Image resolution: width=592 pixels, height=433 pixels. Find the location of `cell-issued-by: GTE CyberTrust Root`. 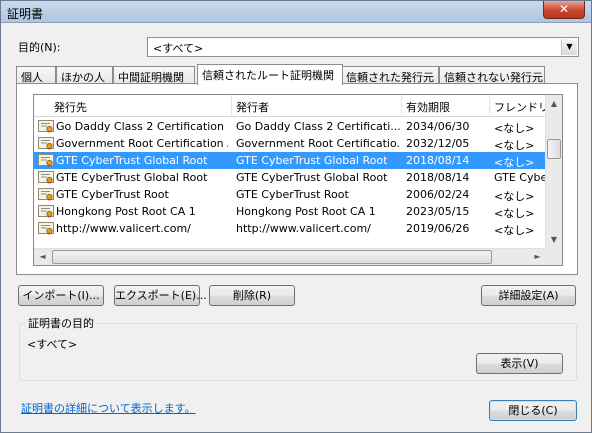

cell-issued-by: GTE CyberTrust Root is located at coordinates (292, 194).